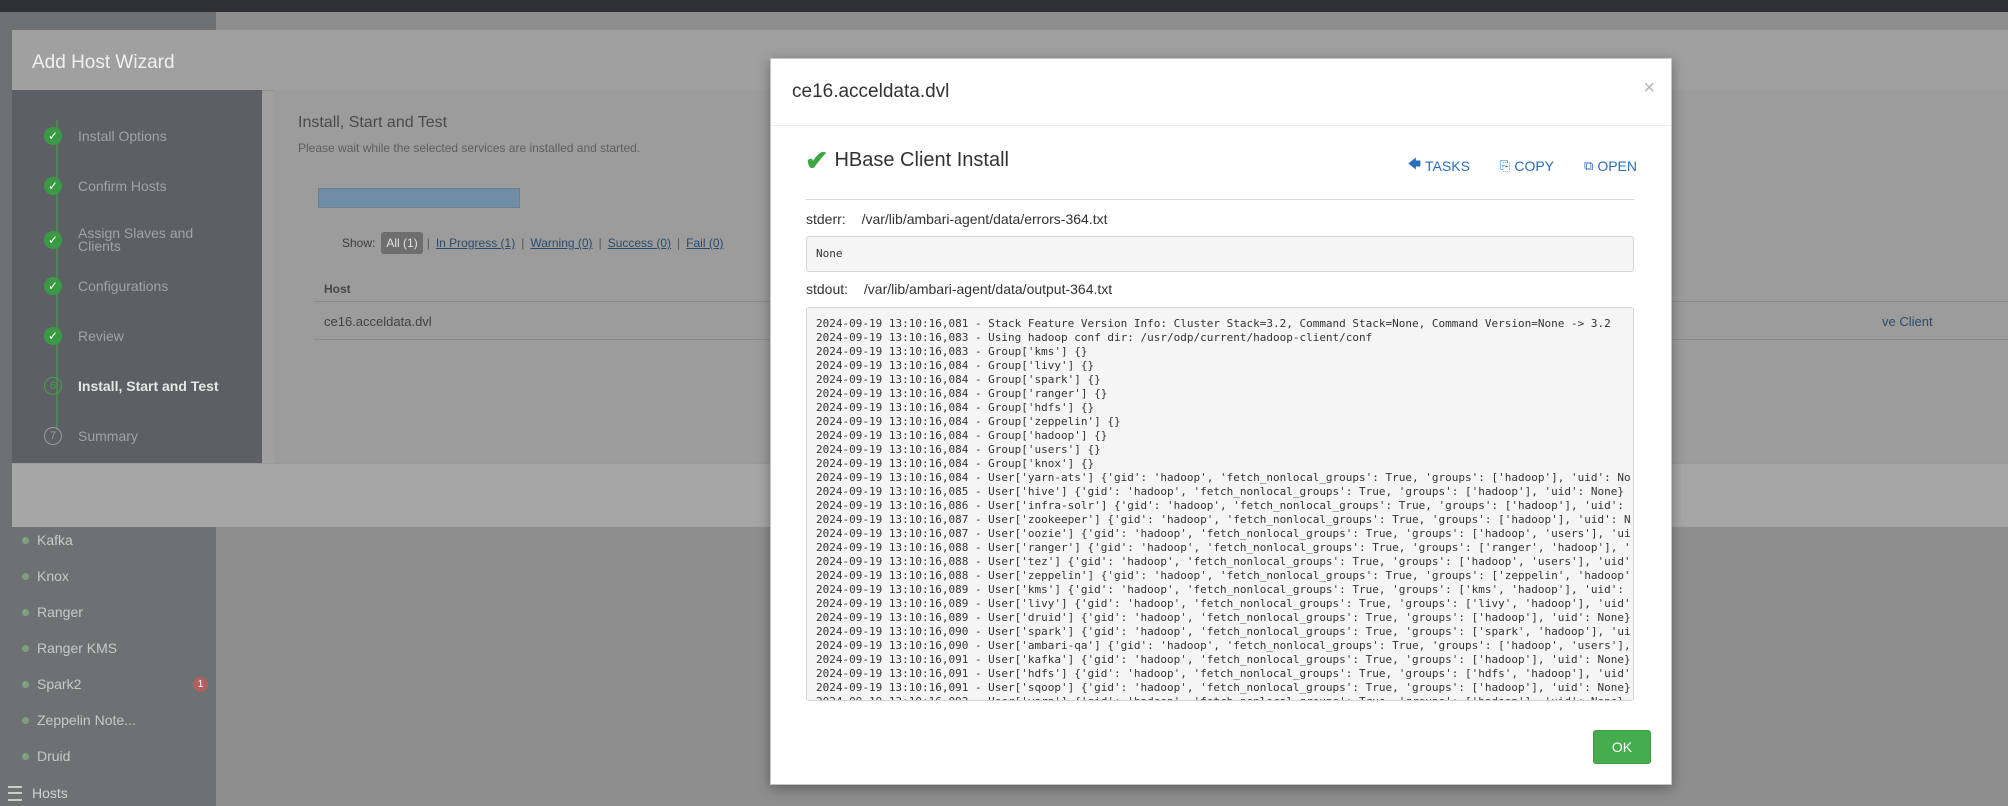  What do you see at coordinates (50, 793) in the screenshot?
I see `sidebar-item-label: Hosts` at bounding box center [50, 793].